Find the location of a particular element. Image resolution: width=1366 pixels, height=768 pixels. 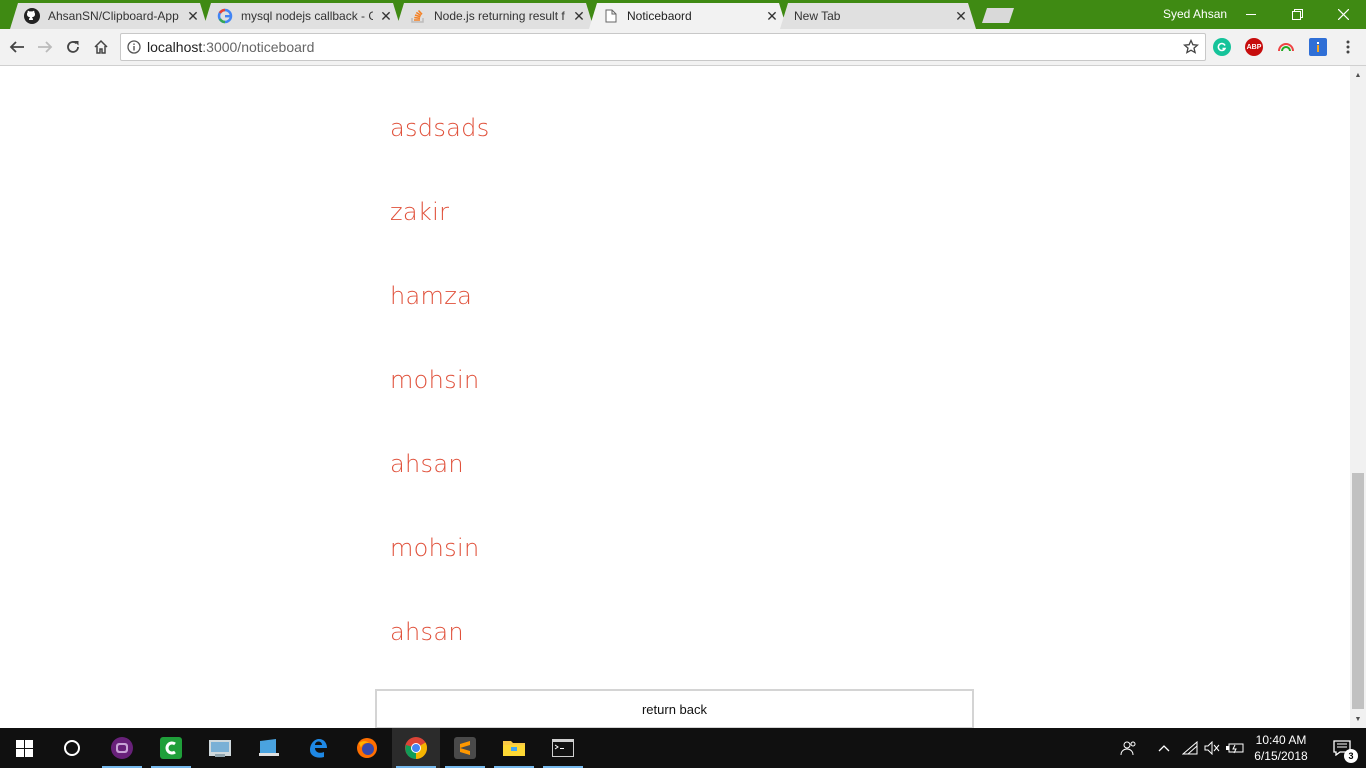

grammarly-icon is located at coordinates (1222, 47).